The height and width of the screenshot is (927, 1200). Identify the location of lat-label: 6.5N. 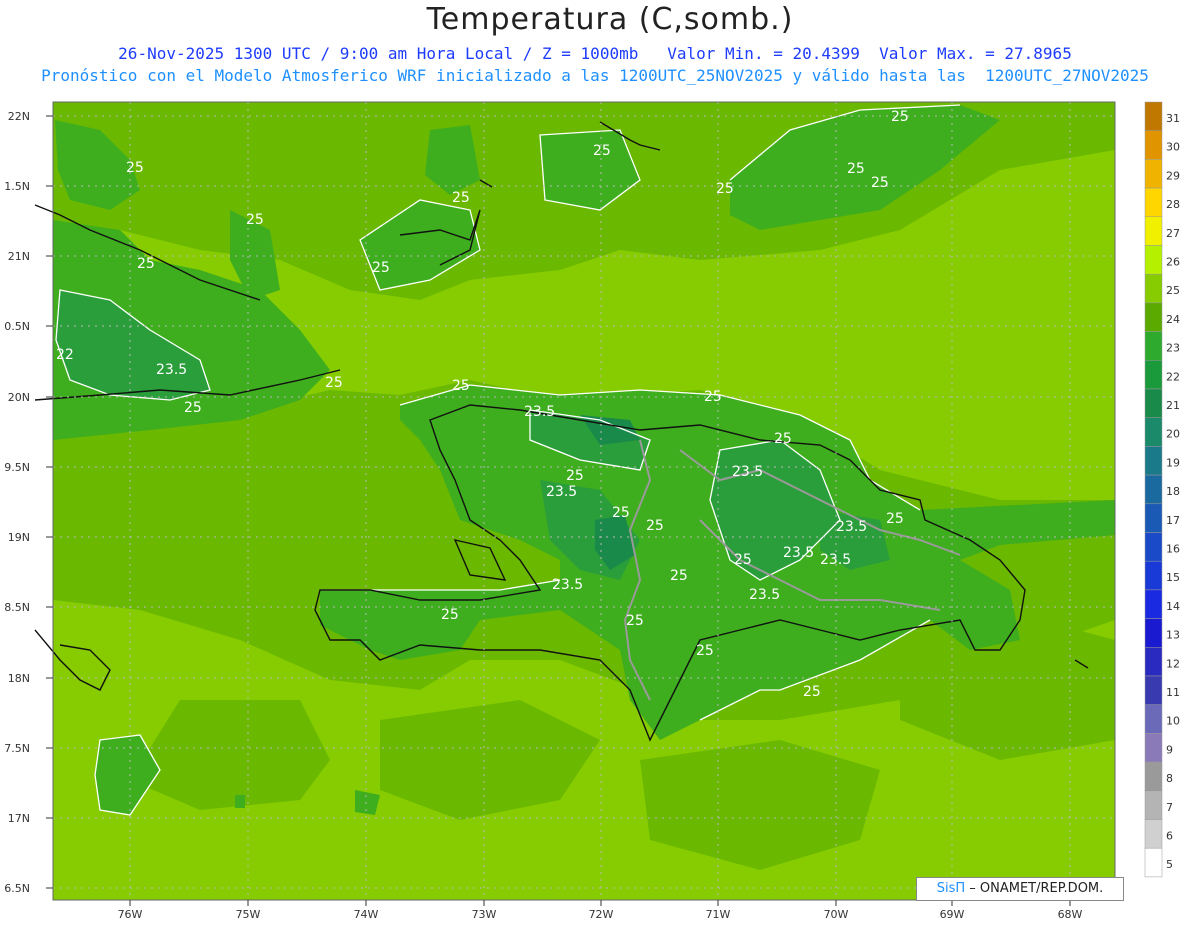
(17, 888).